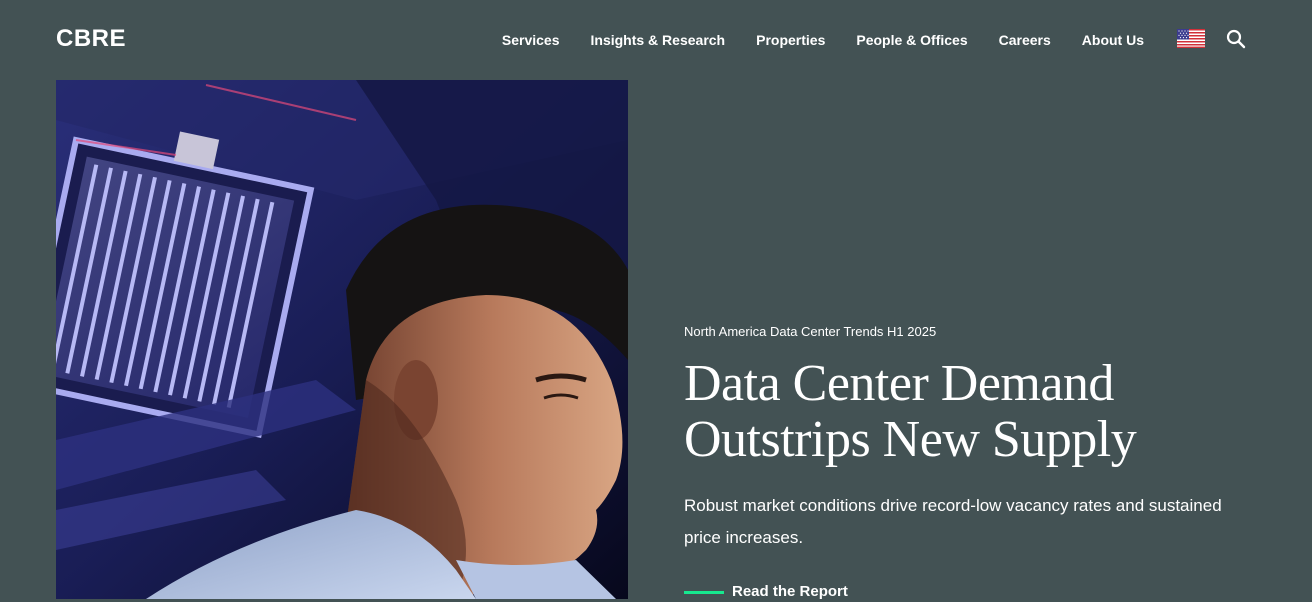 The image size is (1312, 602). What do you see at coordinates (899, 383) in the screenshot?
I see `hero-headline-line1: Data Center Demand` at bounding box center [899, 383].